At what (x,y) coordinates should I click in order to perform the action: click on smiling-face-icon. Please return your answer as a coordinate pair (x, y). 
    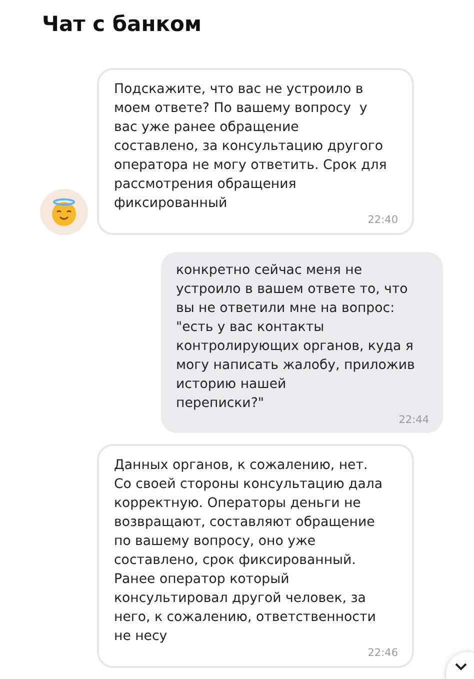
    Looking at the image, I should click on (64, 212).